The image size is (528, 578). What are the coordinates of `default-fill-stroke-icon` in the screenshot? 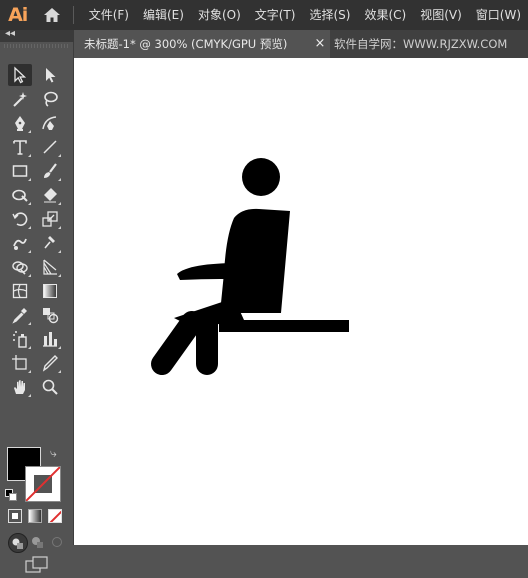 It's located at (11, 493).